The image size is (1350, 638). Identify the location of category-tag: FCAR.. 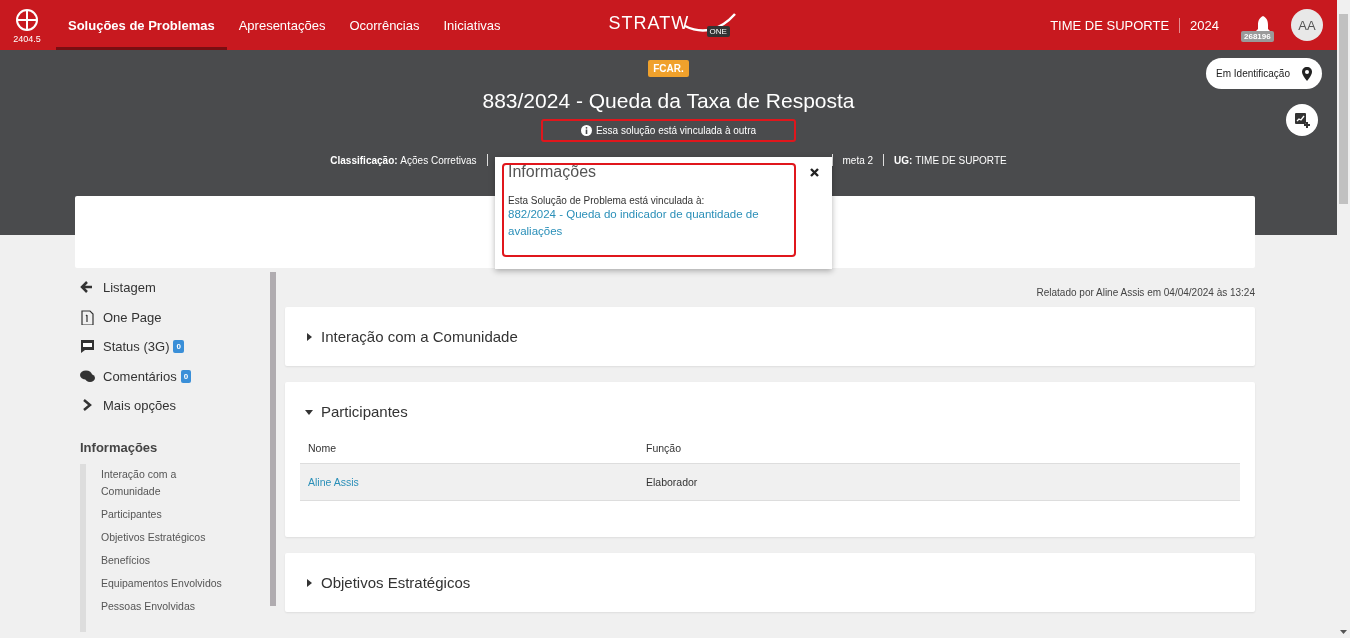
(668, 68).